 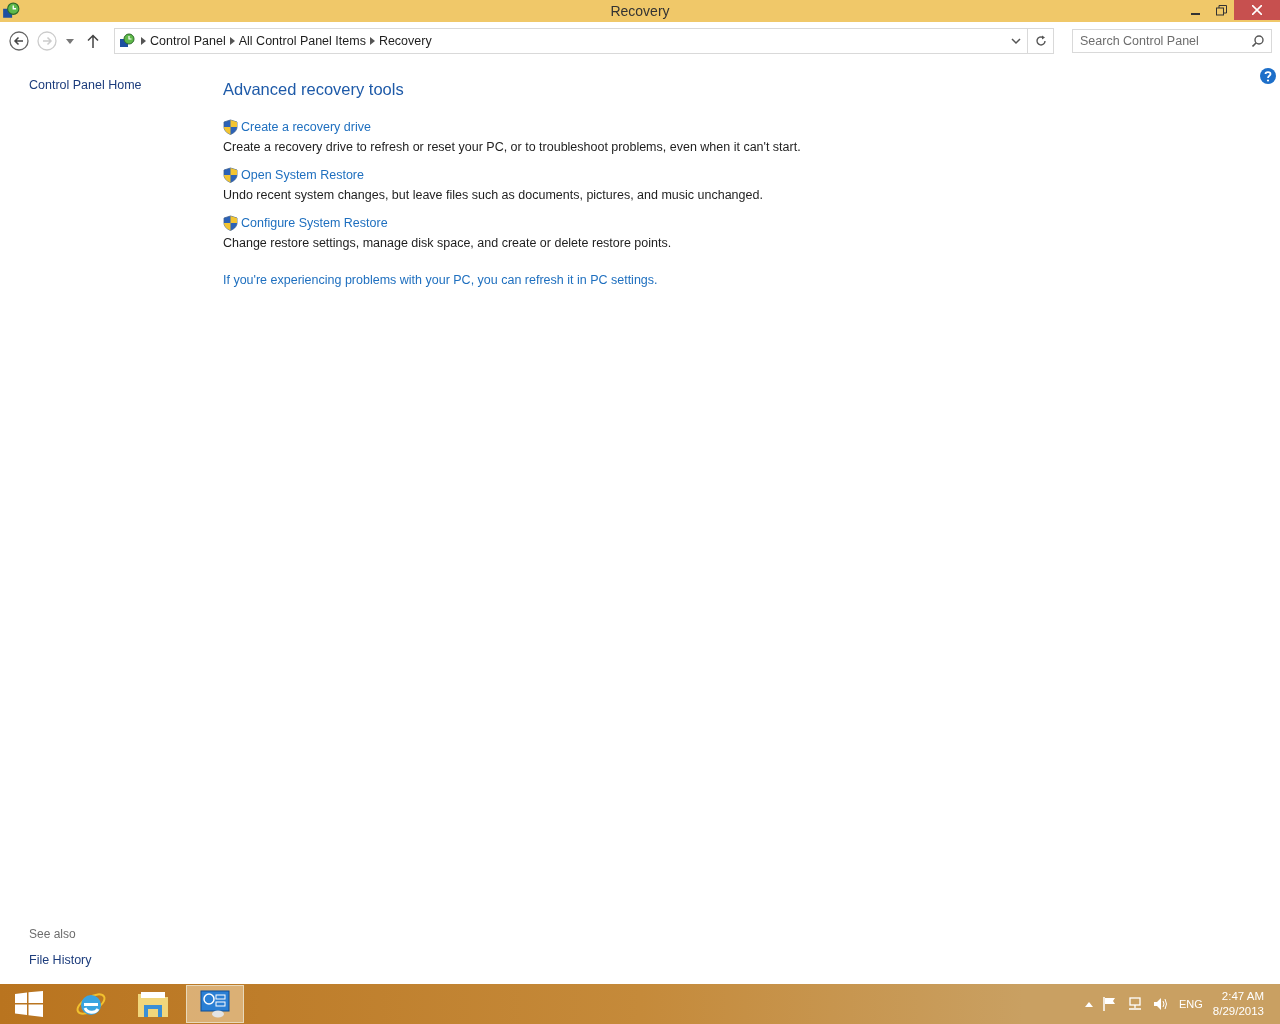 I want to click on tool-description: Create a recovery drive to refresh or reset your PC, or to troubleshoot problems, even when it can't start., so click(x=512, y=147).